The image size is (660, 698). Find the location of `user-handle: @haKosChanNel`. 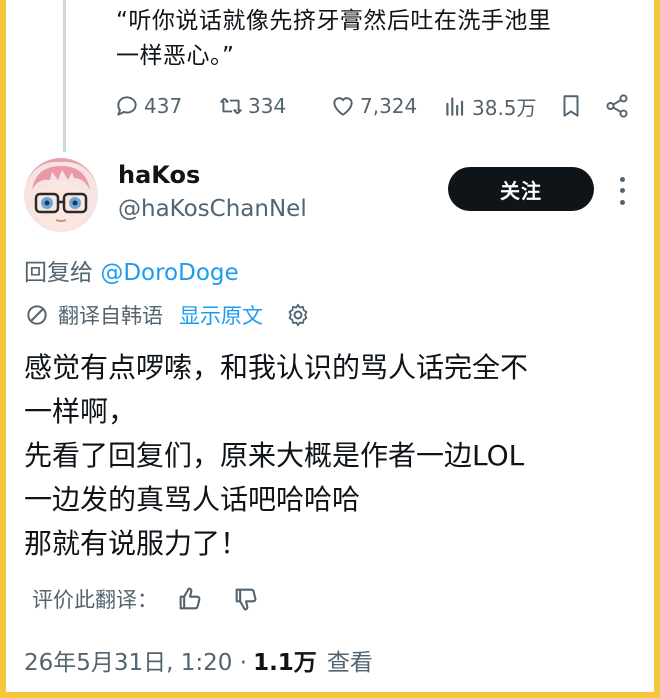

user-handle: @haKosChanNel is located at coordinates (212, 209).